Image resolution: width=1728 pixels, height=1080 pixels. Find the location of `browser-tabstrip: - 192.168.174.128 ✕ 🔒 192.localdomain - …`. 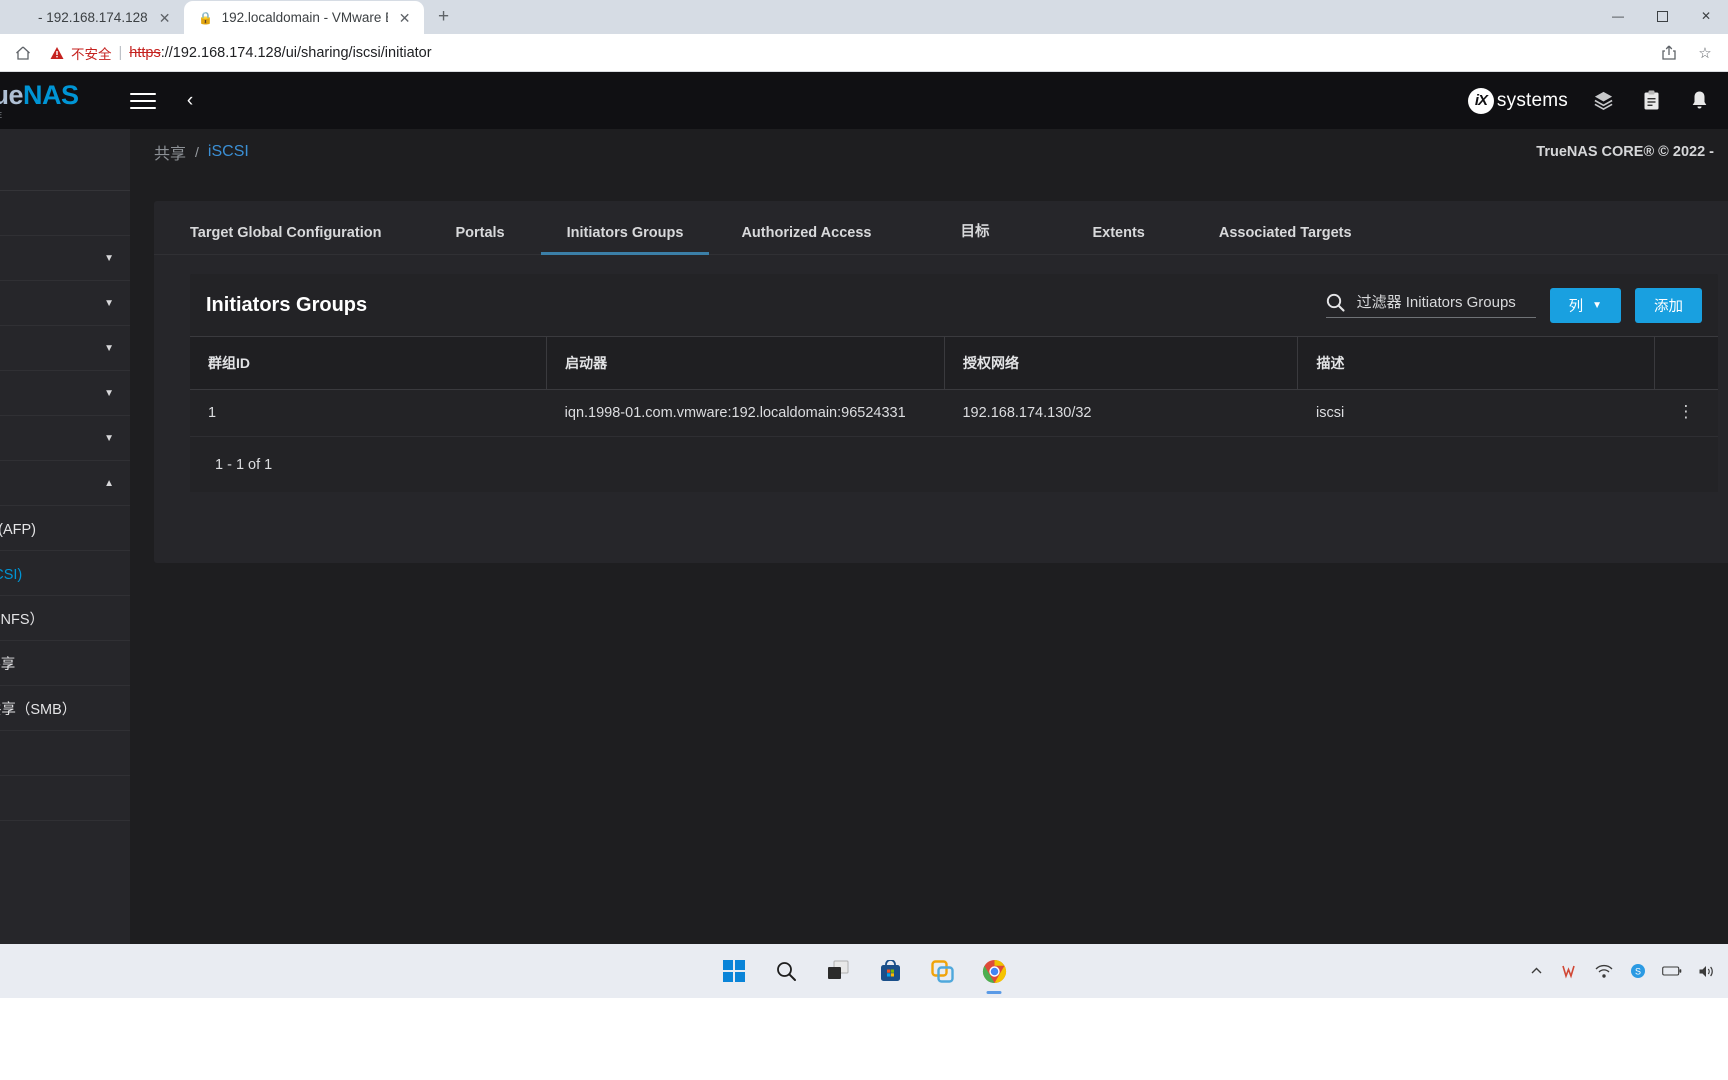

browser-tabstrip: - 192.168.174.128 ✕ 🔒 192.localdomain - … is located at coordinates (864, 17).